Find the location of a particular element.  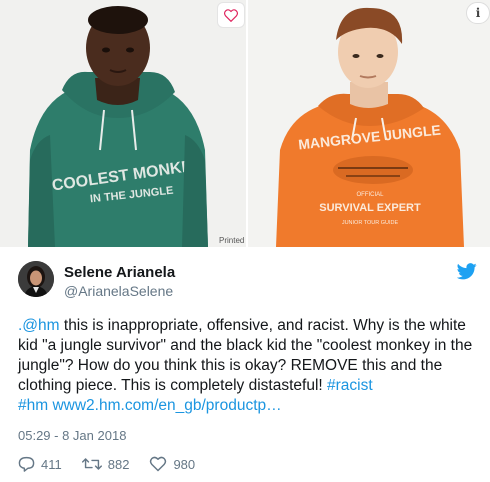

author-name: Selene Arianela is located at coordinates (119, 272).